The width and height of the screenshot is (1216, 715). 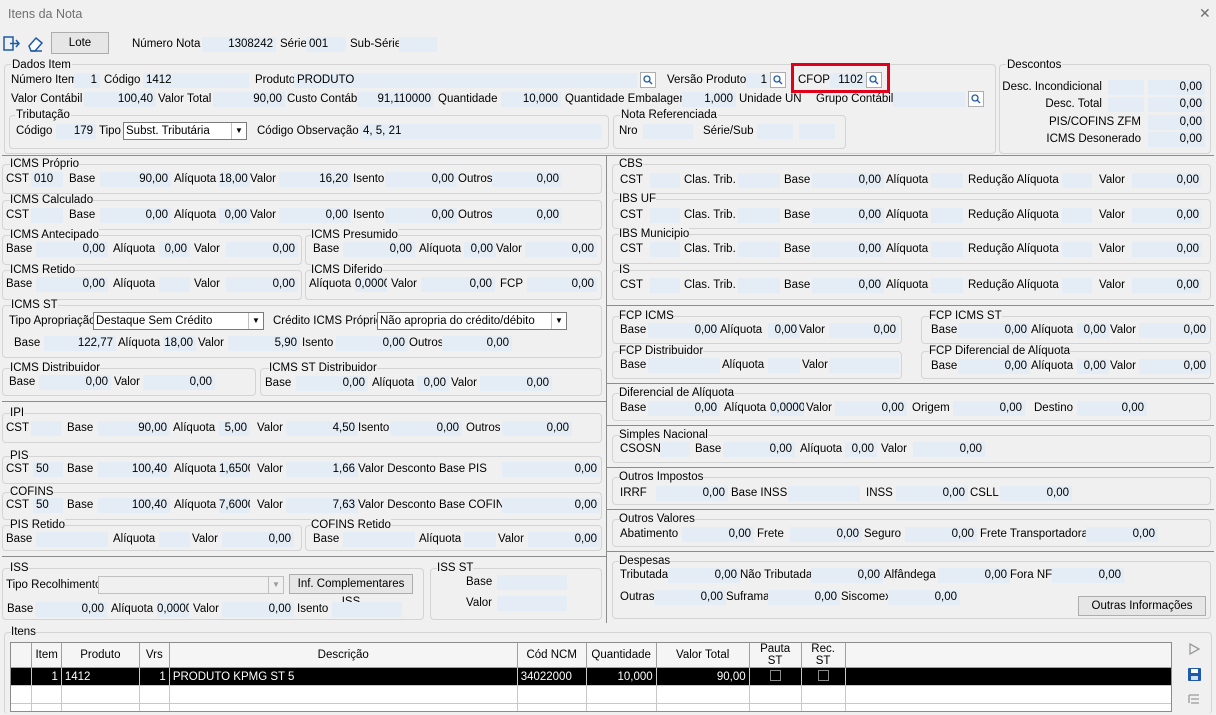 I want to click on ipi-valor-field: 4,50, so click(x=322, y=428).